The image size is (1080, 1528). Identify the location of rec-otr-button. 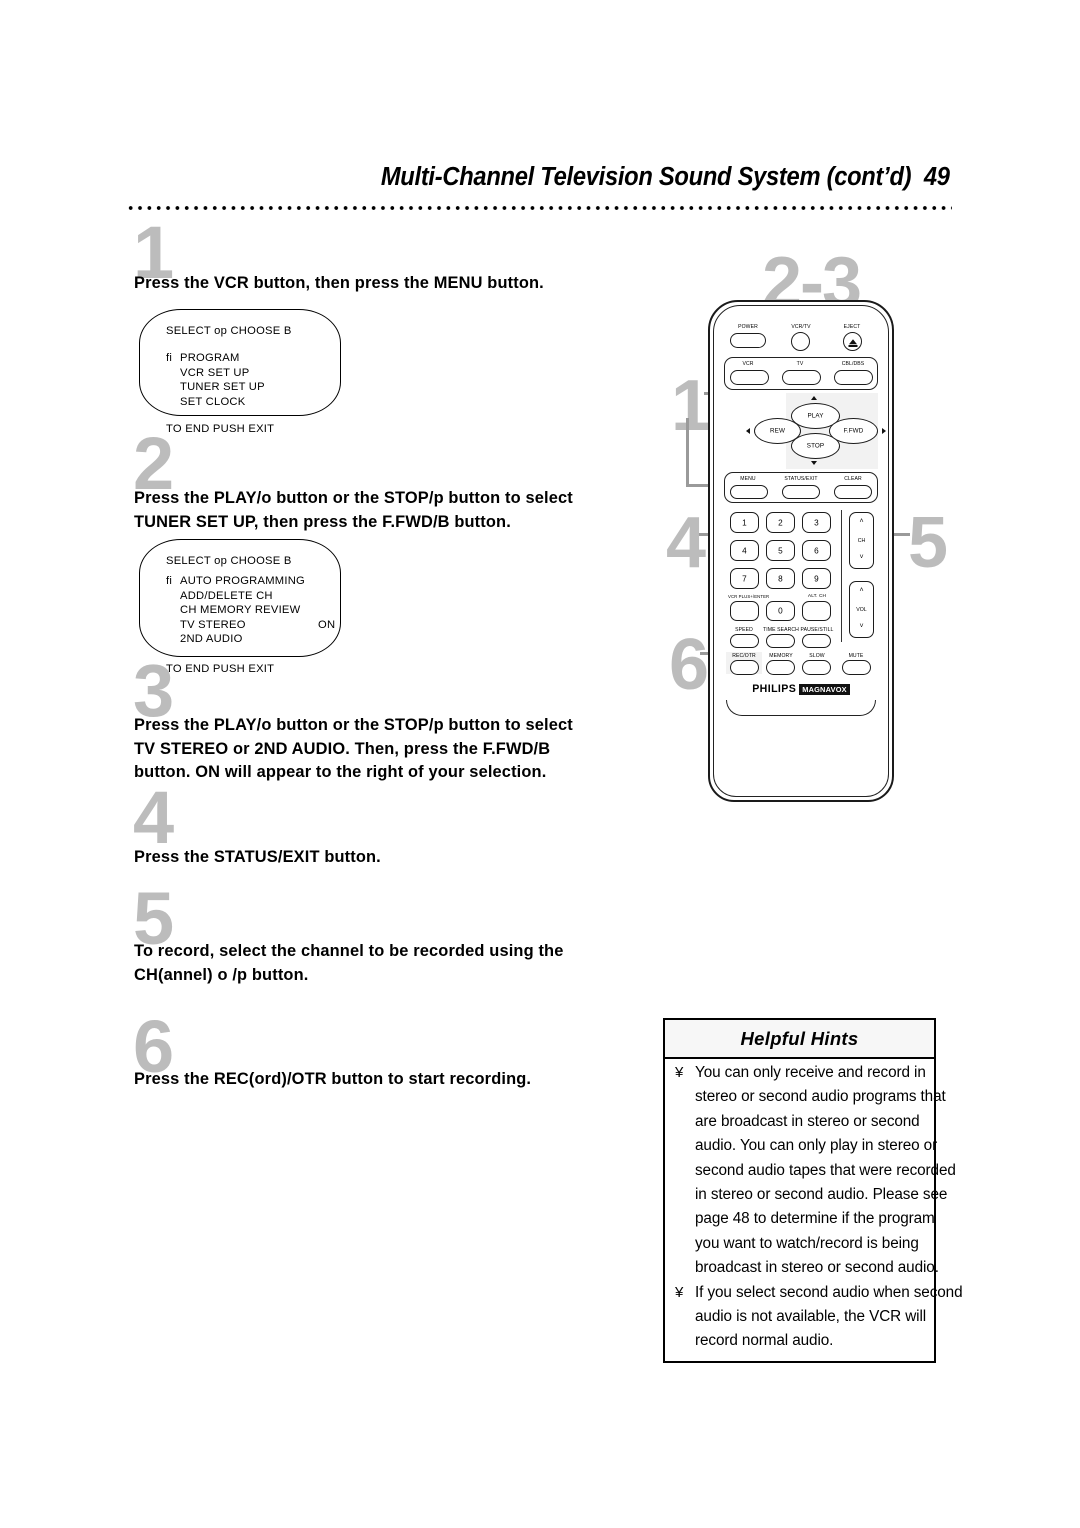
(744, 667).